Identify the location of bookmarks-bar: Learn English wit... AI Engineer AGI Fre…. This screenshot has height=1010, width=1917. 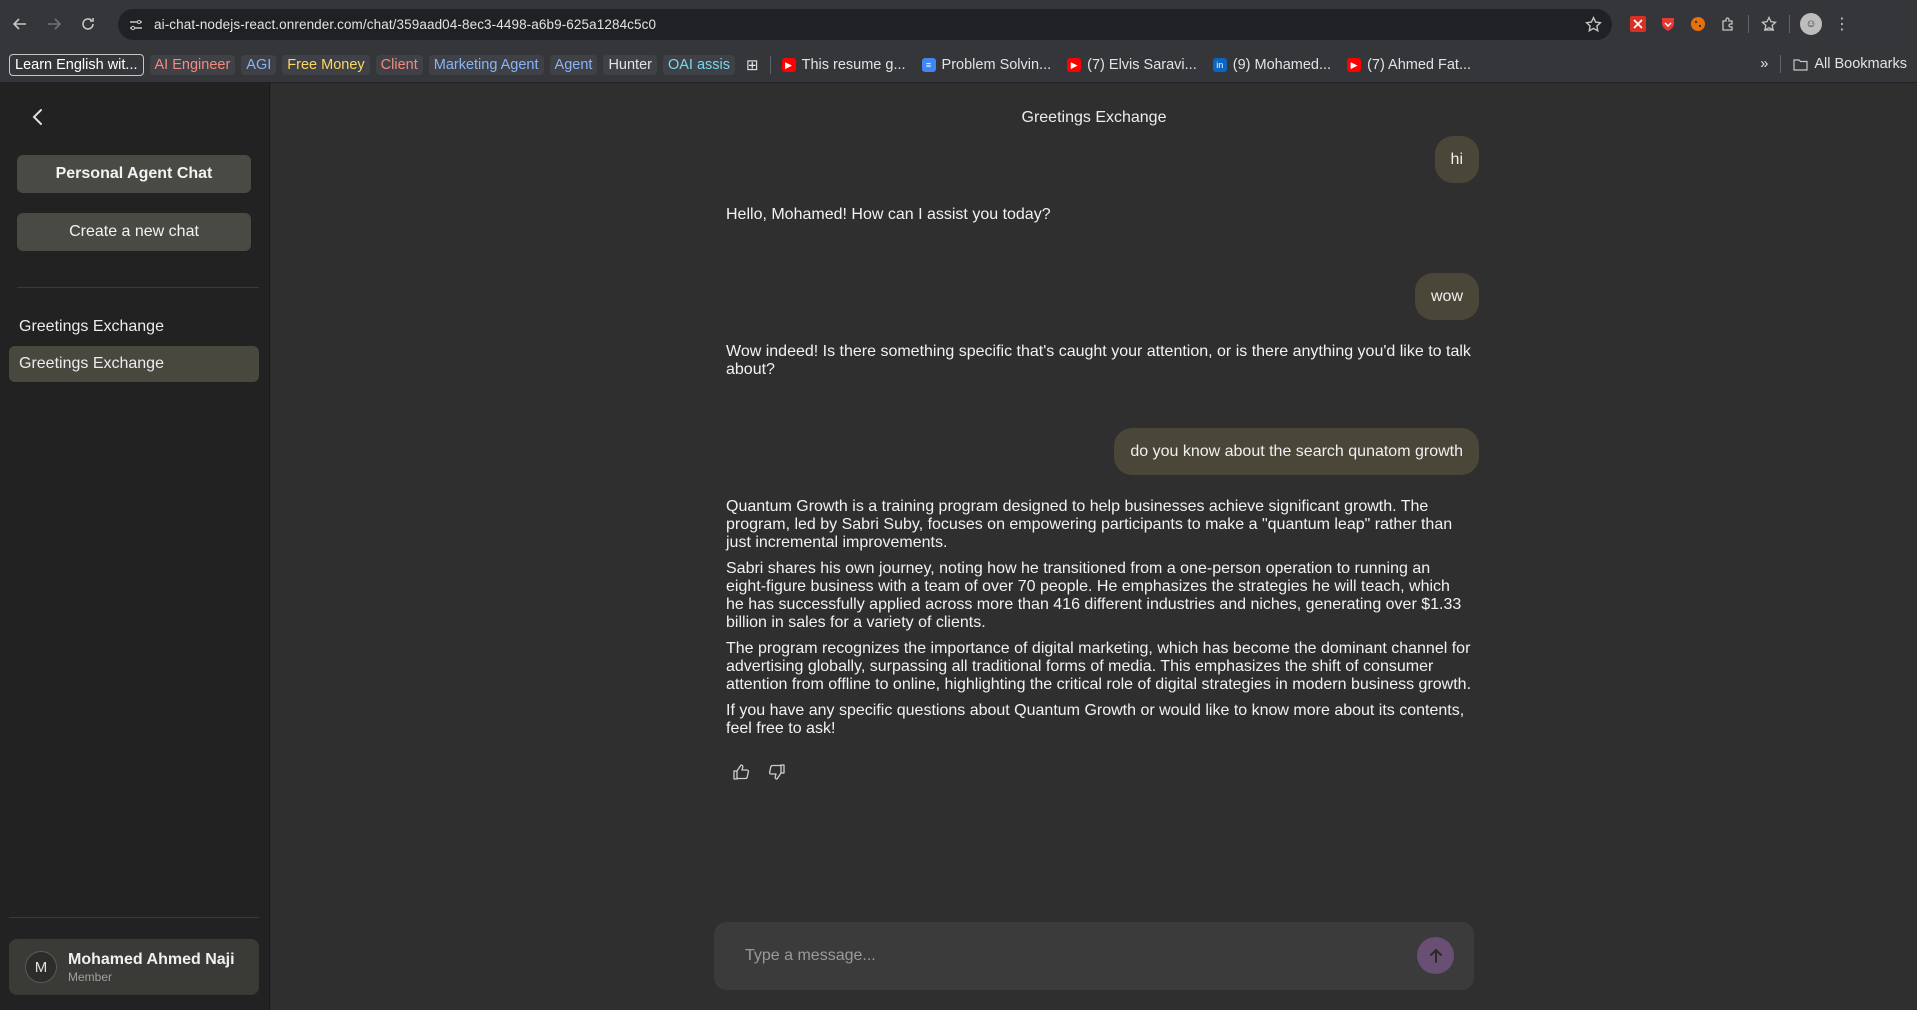
(958, 65).